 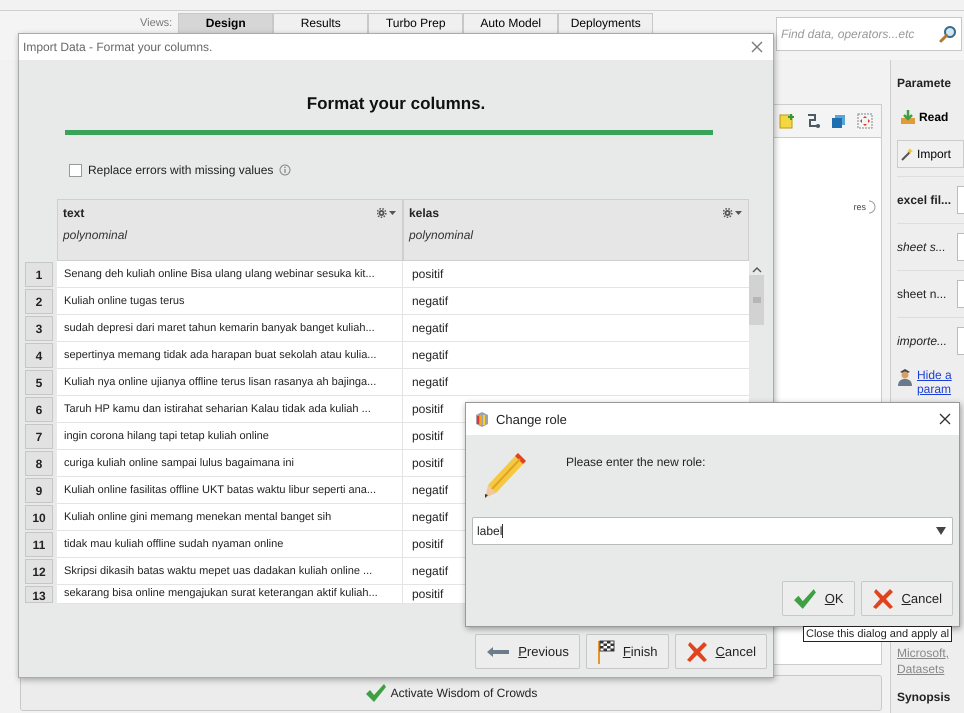 What do you see at coordinates (907, 154) in the screenshot?
I see `wand-icon` at bounding box center [907, 154].